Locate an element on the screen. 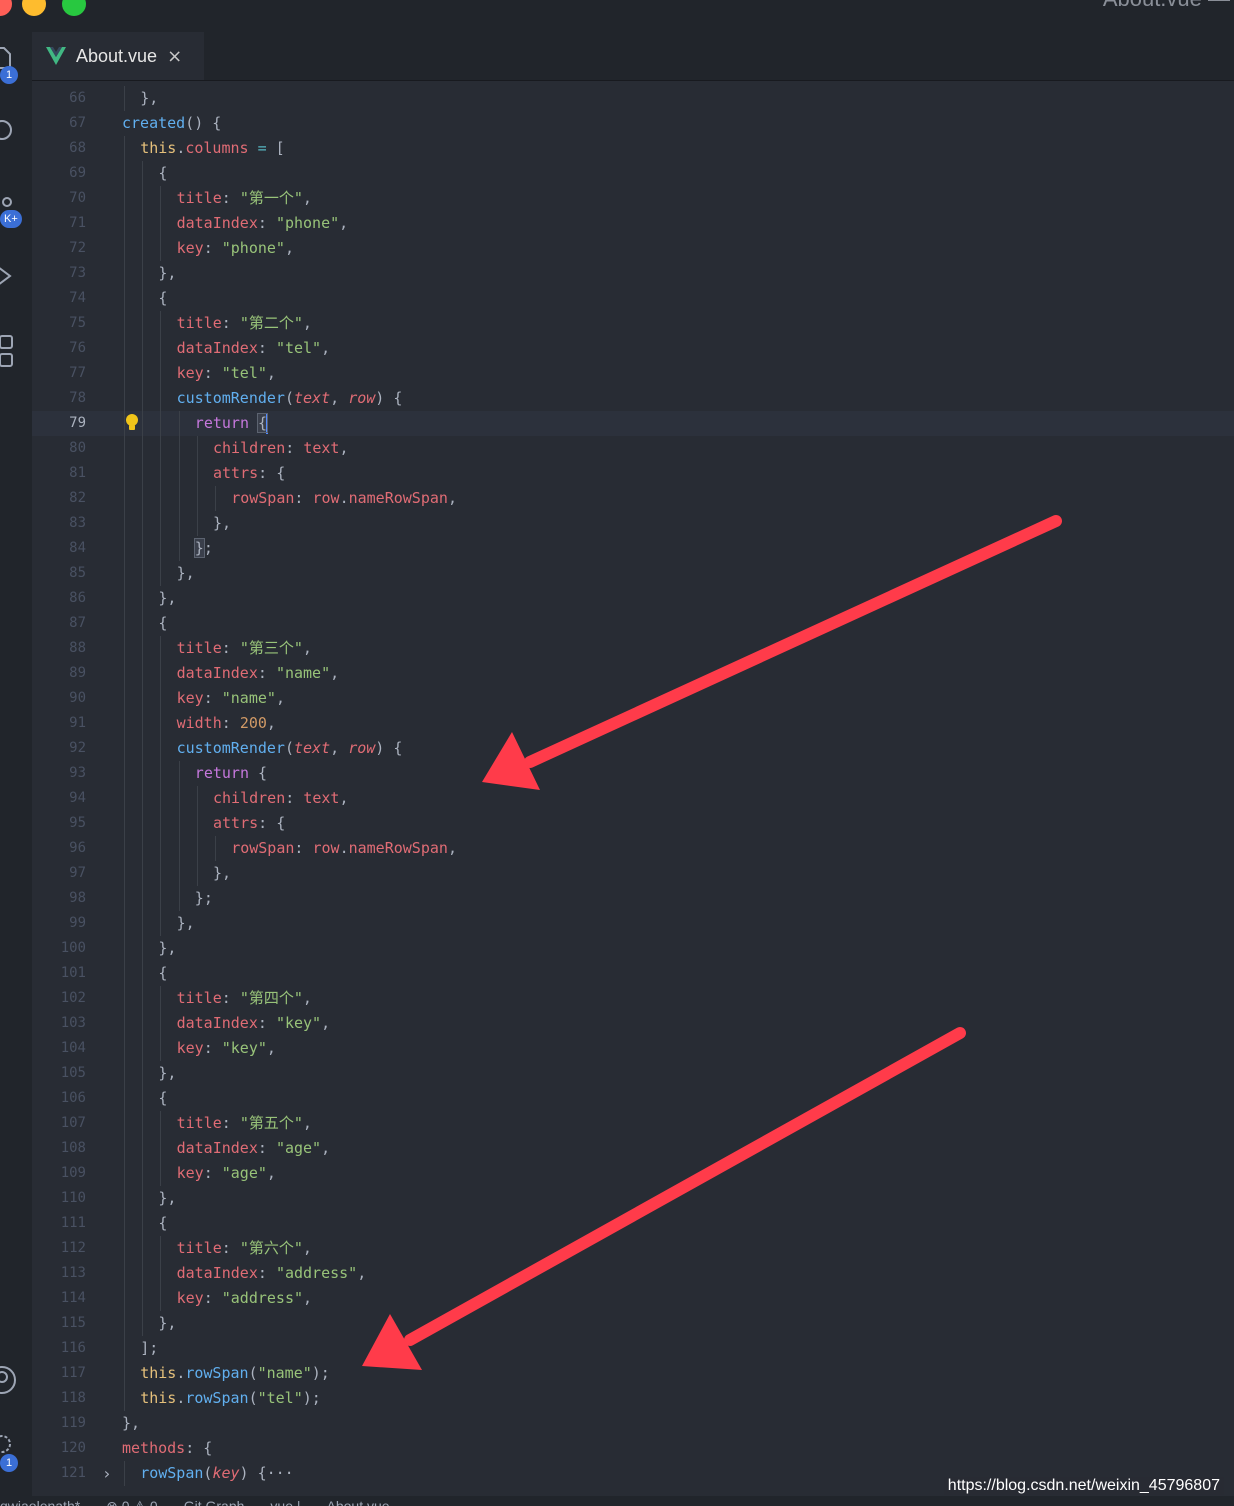 Image resolution: width=1234 pixels, height=1506 pixels. watermark: https://blog.csdn.net/weixin_45796807 is located at coordinates (1083, 1486).